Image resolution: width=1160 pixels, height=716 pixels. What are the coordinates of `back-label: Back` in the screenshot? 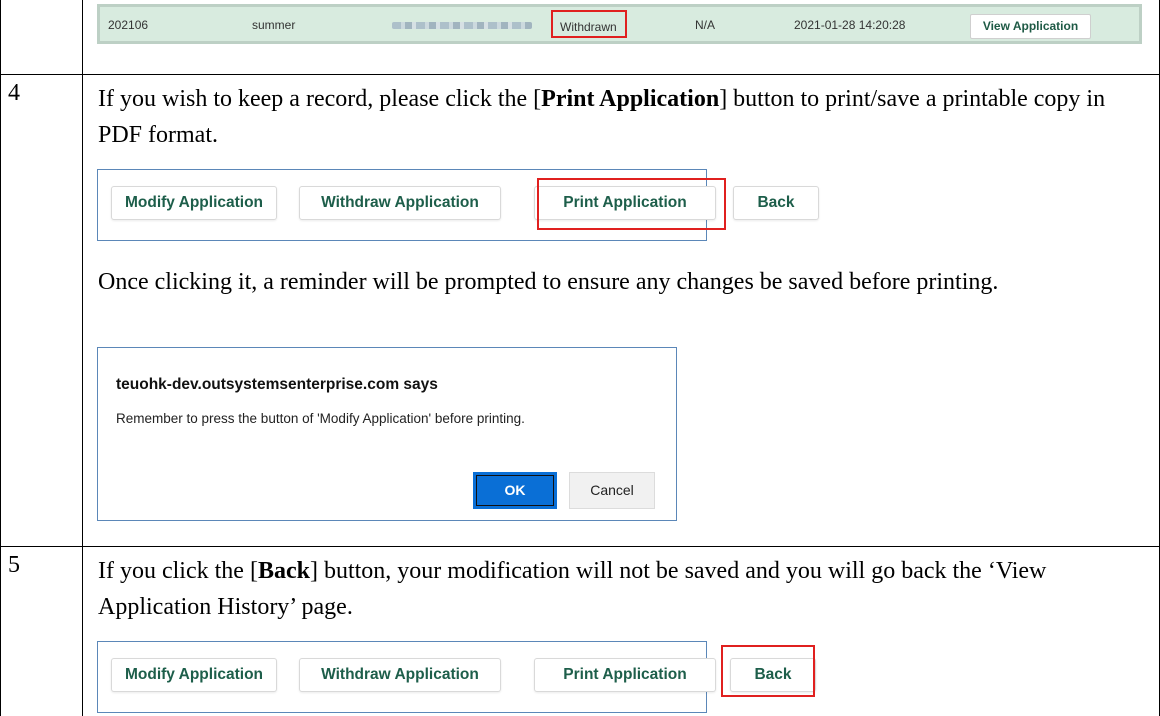 It's located at (283, 571).